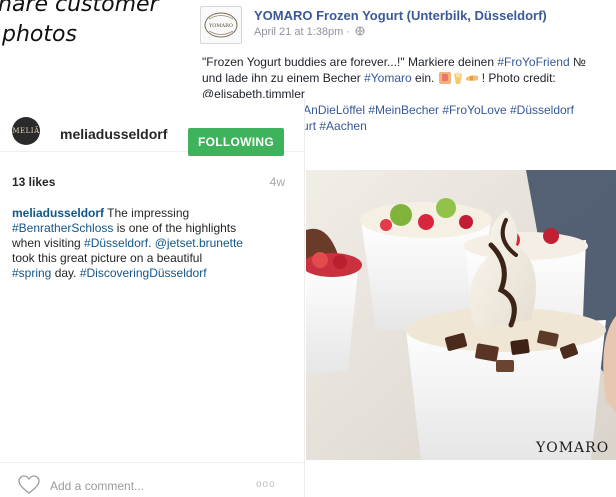 Image resolution: width=616 pixels, height=497 pixels. What do you see at coordinates (175, 228) in the screenshot?
I see `caption-text: is one of the highlights` at bounding box center [175, 228].